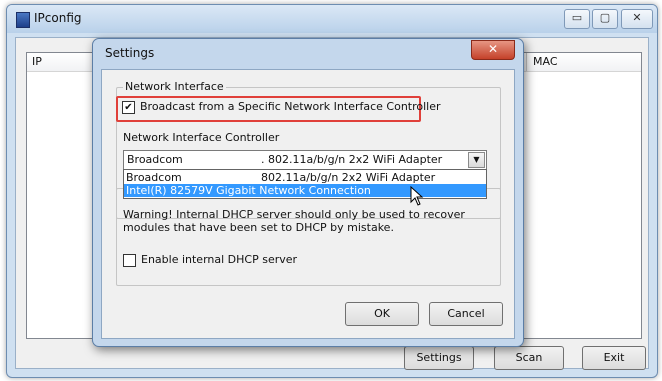 The width and height of the screenshot is (662, 381). Describe the element at coordinates (58, 18) in the screenshot. I see `window-title: IPconfig` at that location.